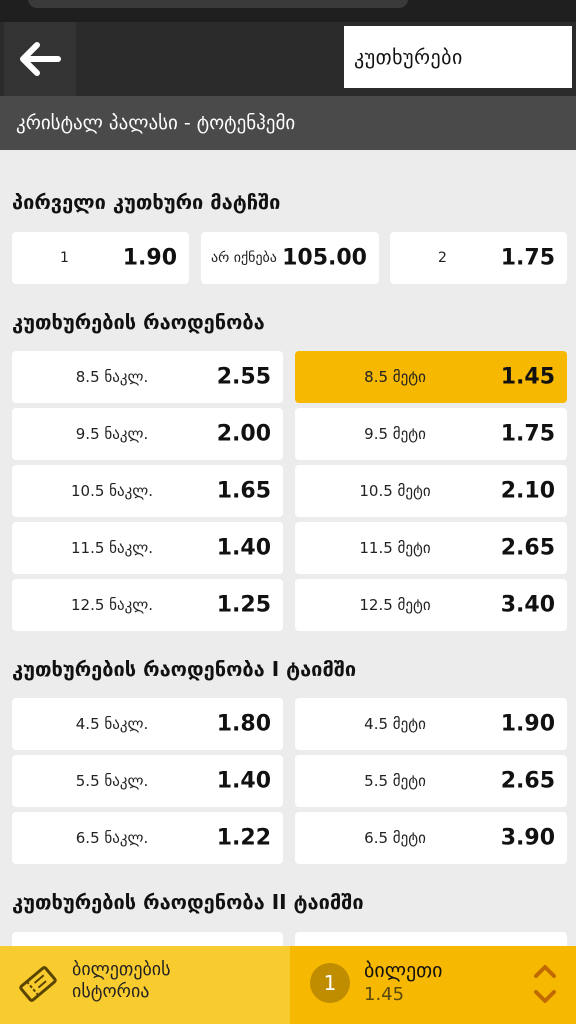 This screenshot has height=1024, width=576. Describe the element at coordinates (100, 258) in the screenshot. I see `odd-button-first-corner-1: 1 1.90` at that location.